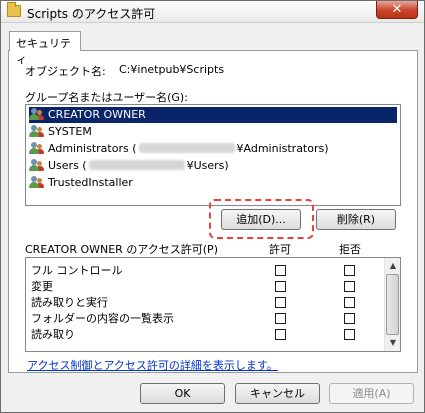 The width and height of the screenshot is (425, 413). Describe the element at coordinates (213, 132) in the screenshot. I see `list-item: SYSTEM` at that location.